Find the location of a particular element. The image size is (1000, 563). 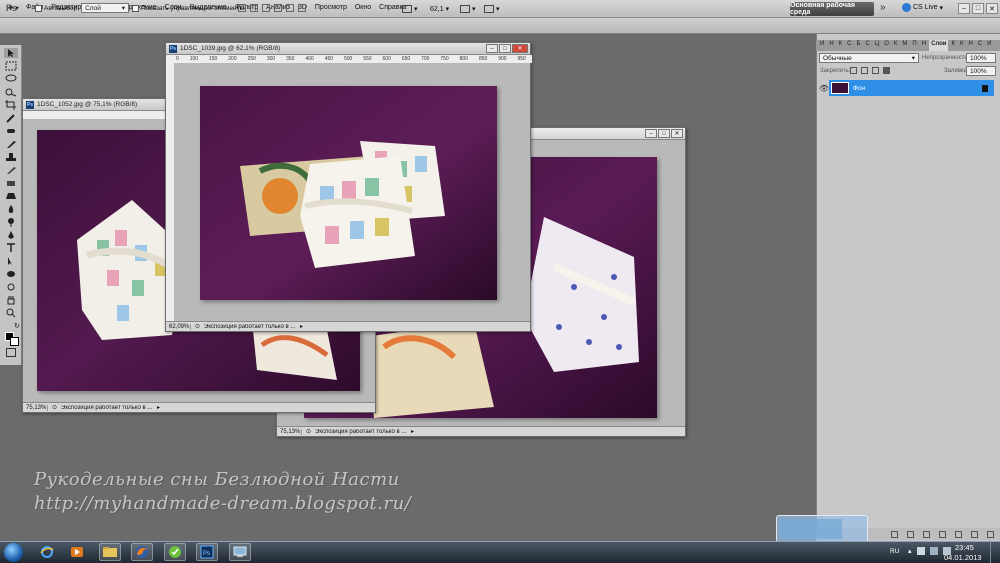

internet-explorer-icon is located at coordinates (47, 552).